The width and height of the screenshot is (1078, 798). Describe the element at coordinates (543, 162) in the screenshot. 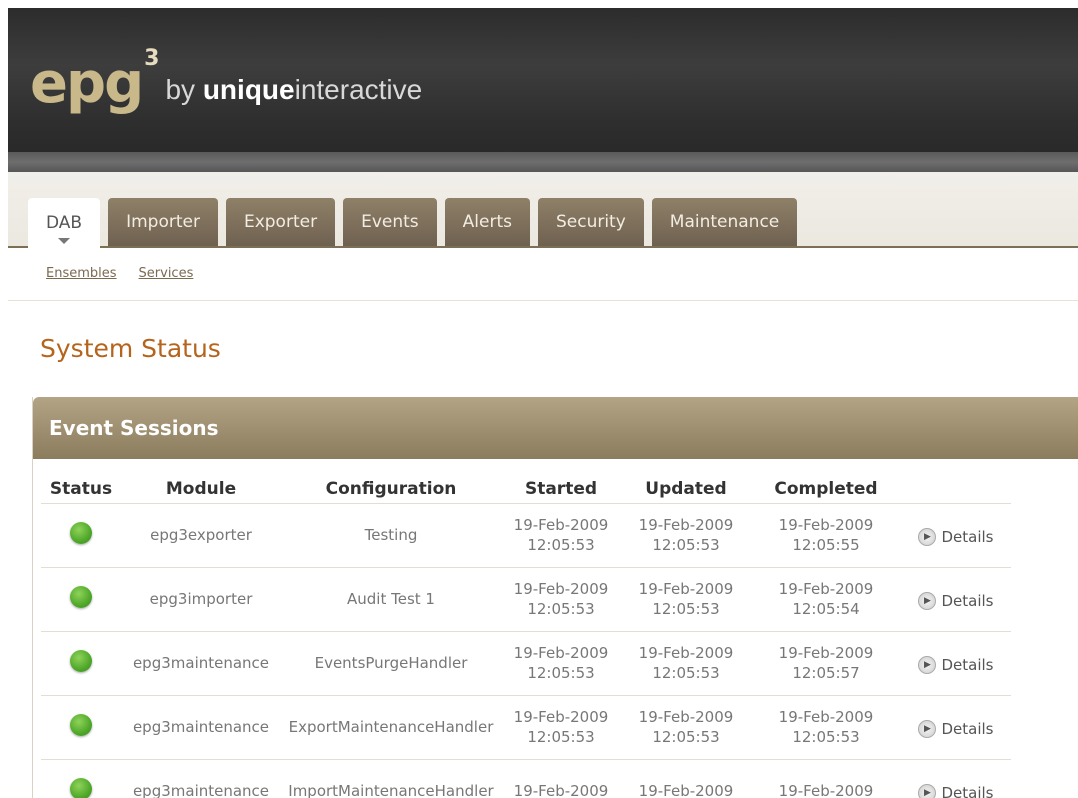

I see `header-band` at that location.